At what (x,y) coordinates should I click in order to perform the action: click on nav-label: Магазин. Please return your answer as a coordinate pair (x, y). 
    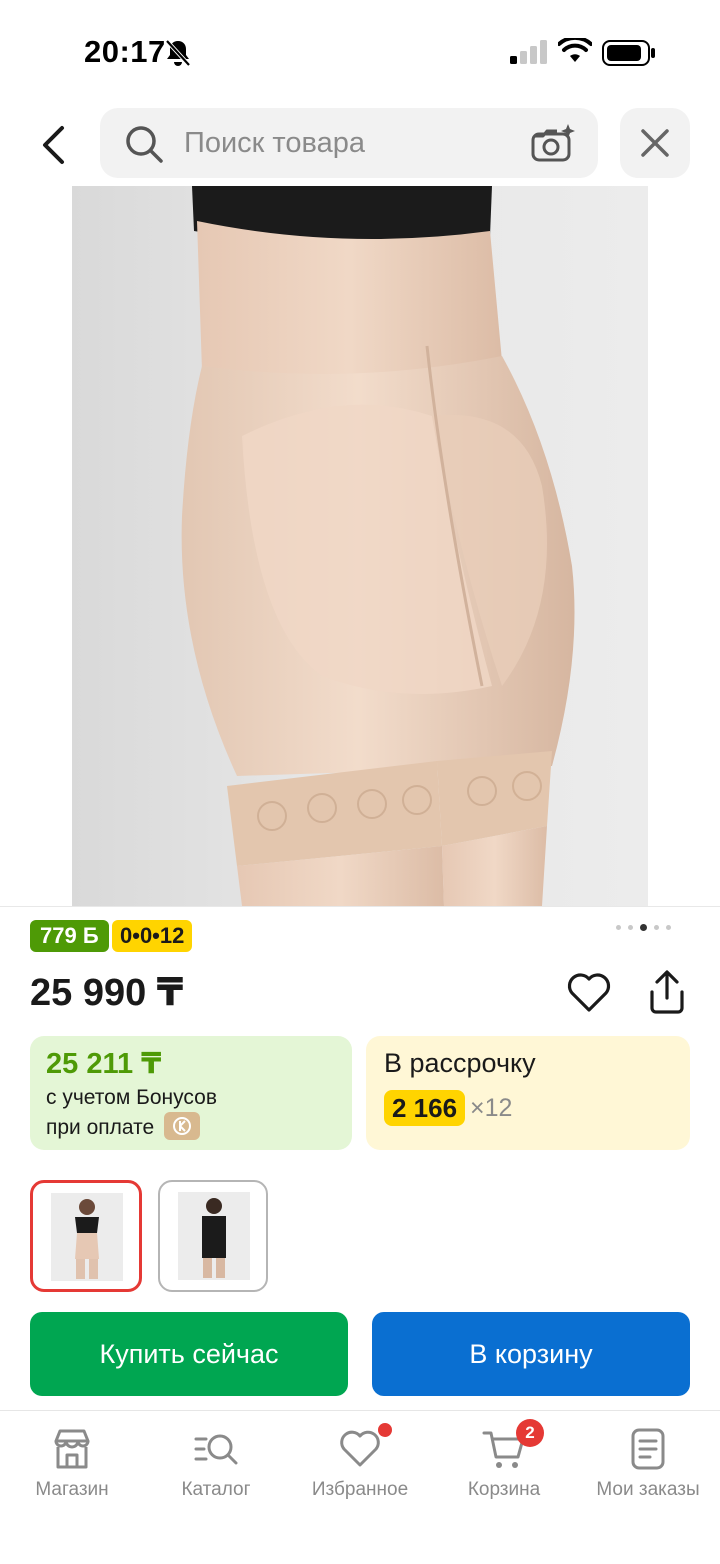
    Looking at the image, I should click on (72, 1489).